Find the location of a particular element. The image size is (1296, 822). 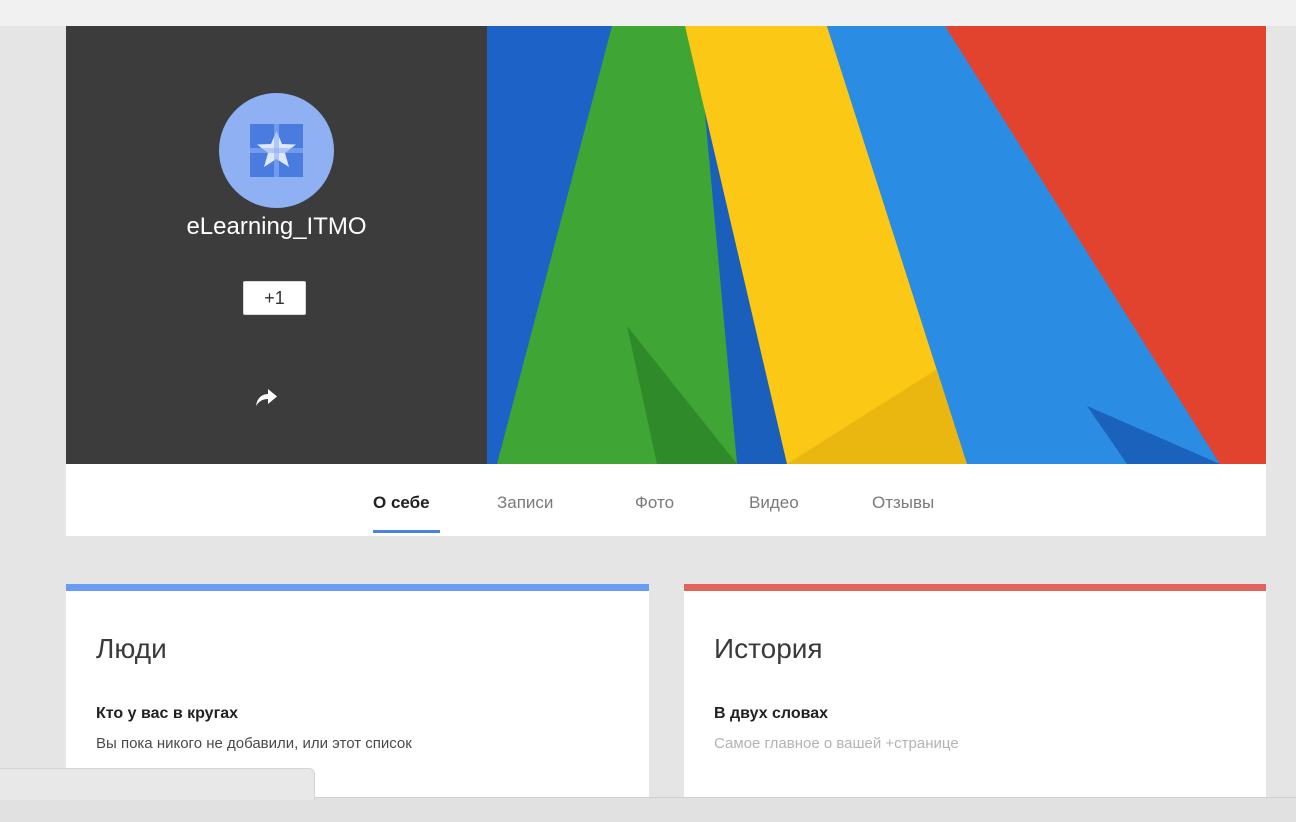

tab-reviews: Отзывы is located at coordinates (903, 503).